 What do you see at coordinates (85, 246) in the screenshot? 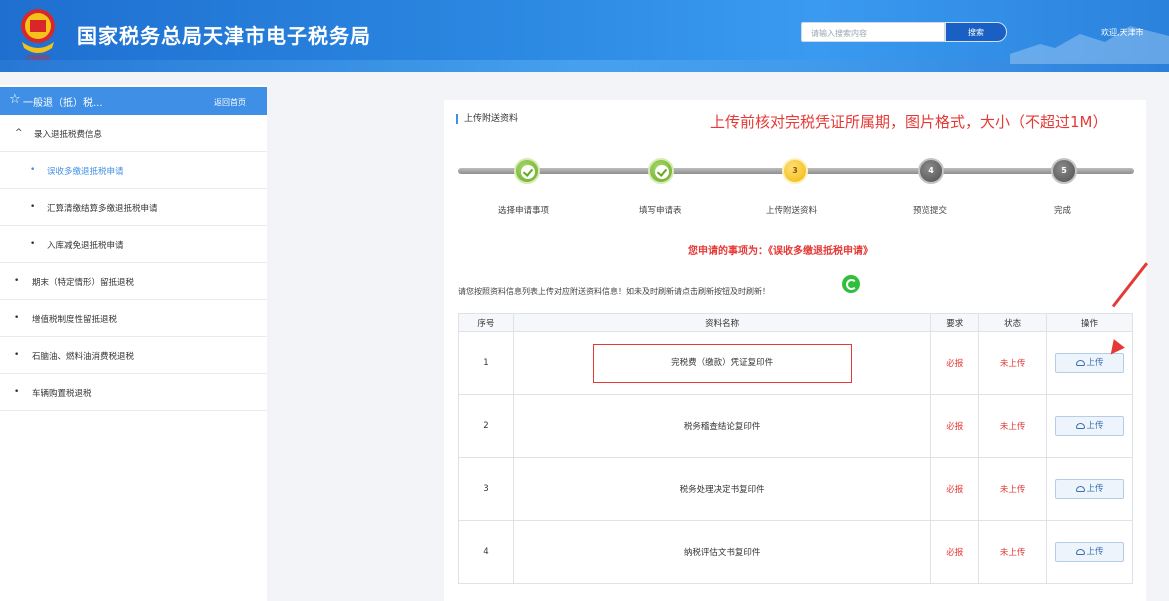
I see `sidebar-item-label: 入库减免退抵税申请` at bounding box center [85, 246].